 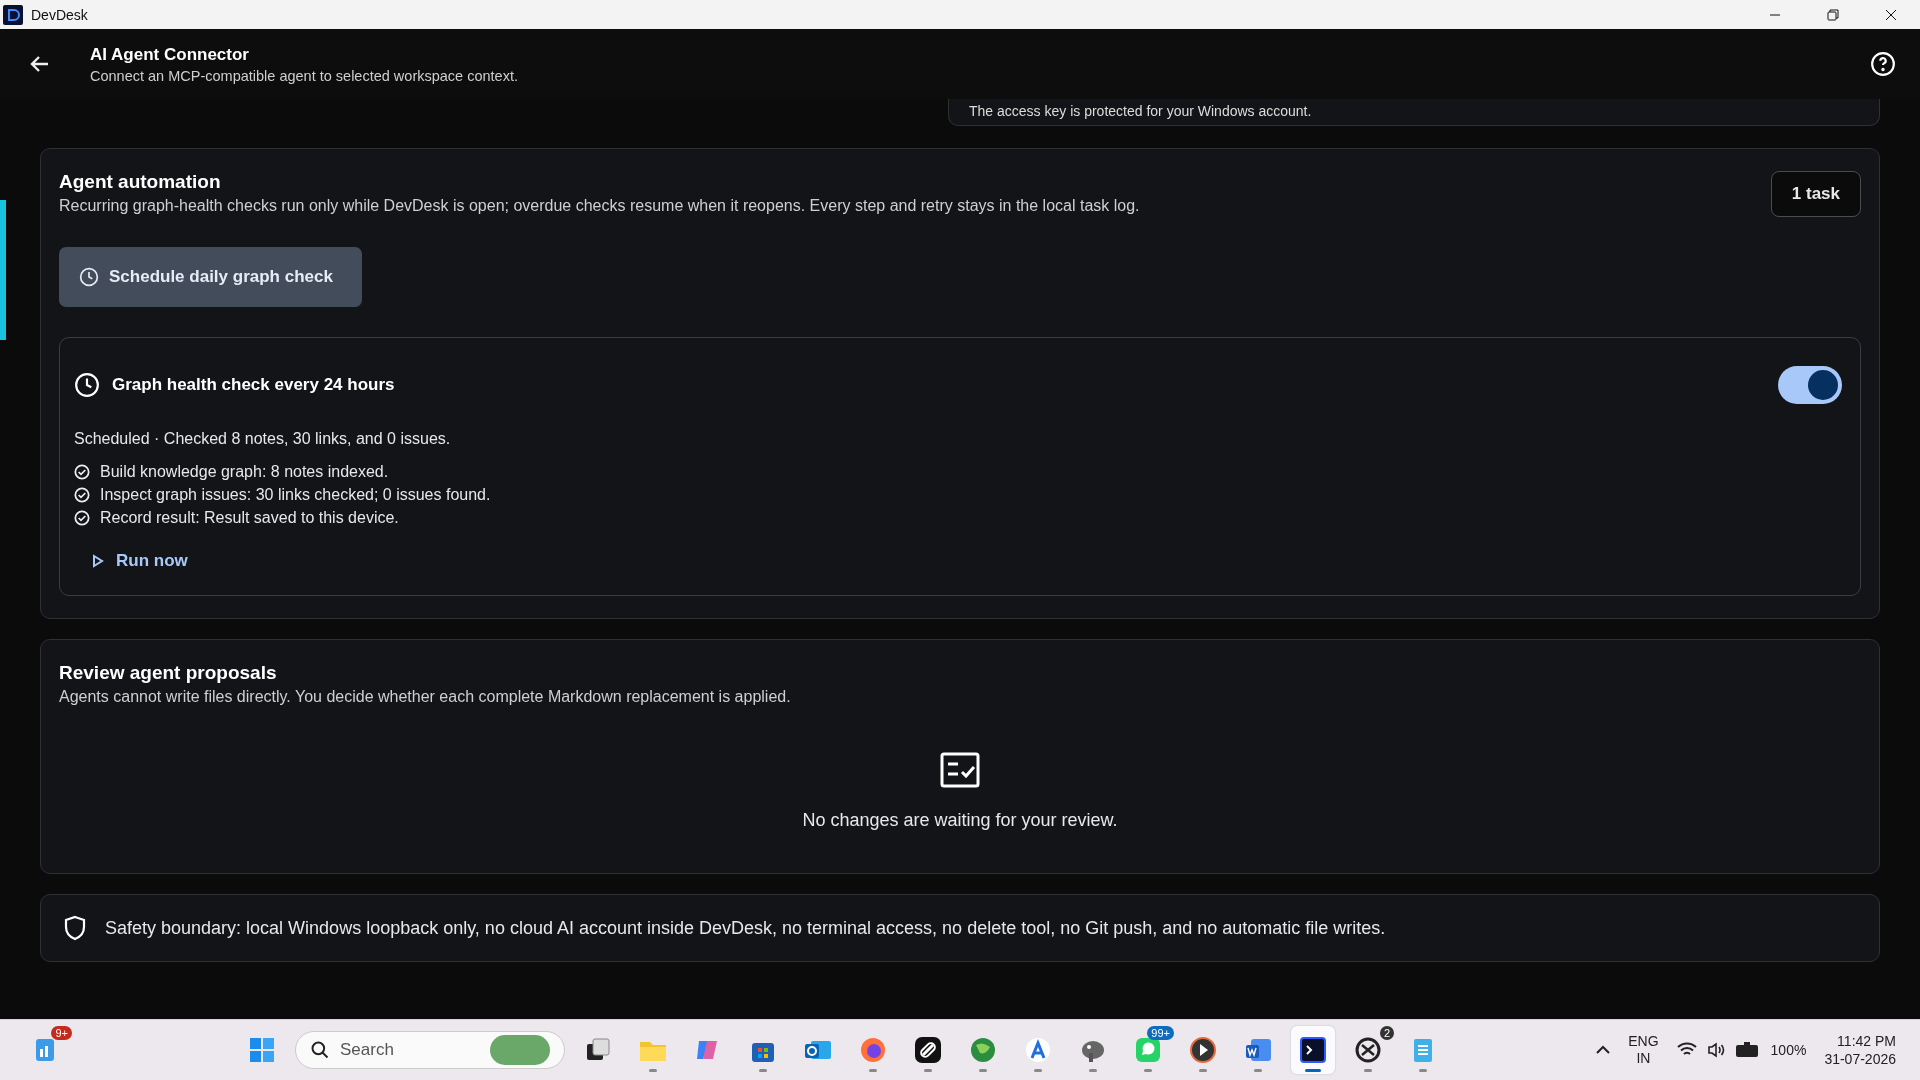 I want to click on taskbar-app, so click(x=1313, y=1050).